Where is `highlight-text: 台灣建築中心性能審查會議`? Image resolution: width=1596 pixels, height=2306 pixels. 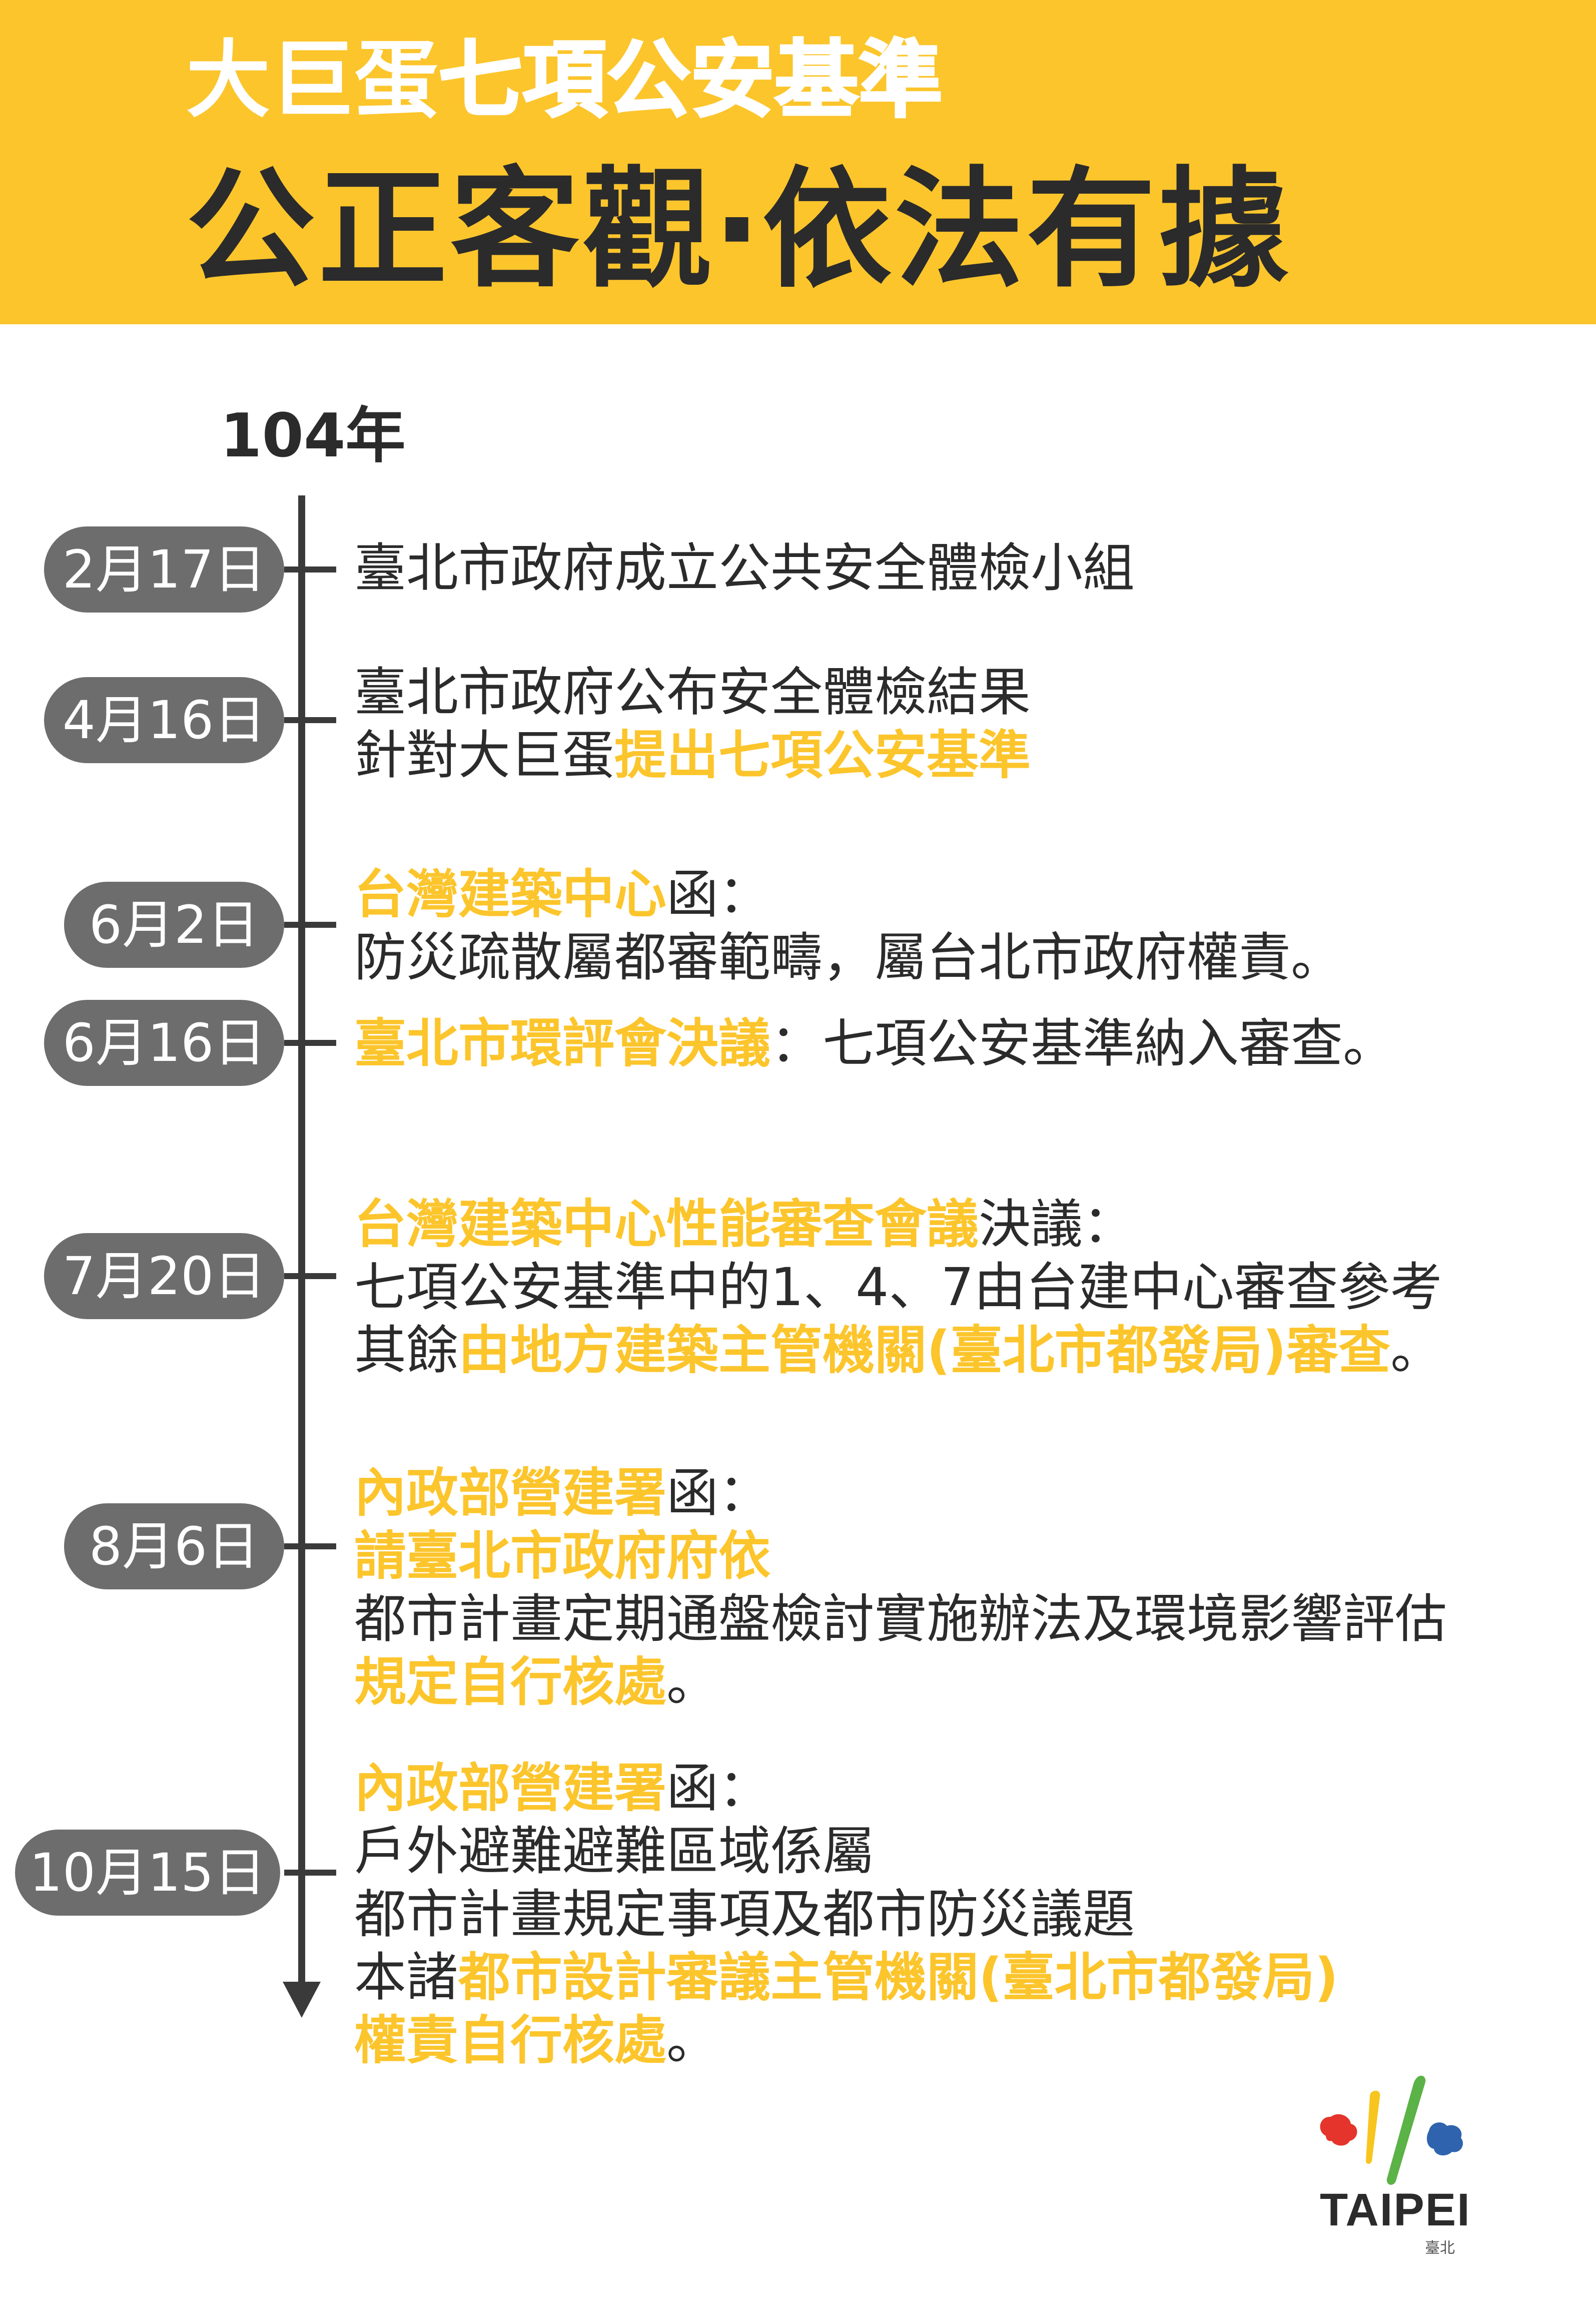
highlight-text: 台灣建築中心性能審查會議 is located at coordinates (666, 1224).